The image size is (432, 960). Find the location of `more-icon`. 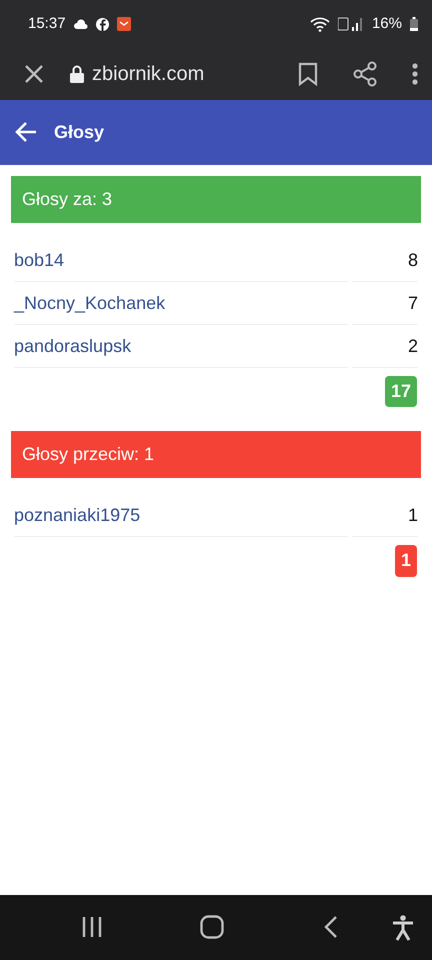

more-icon is located at coordinates (415, 74).